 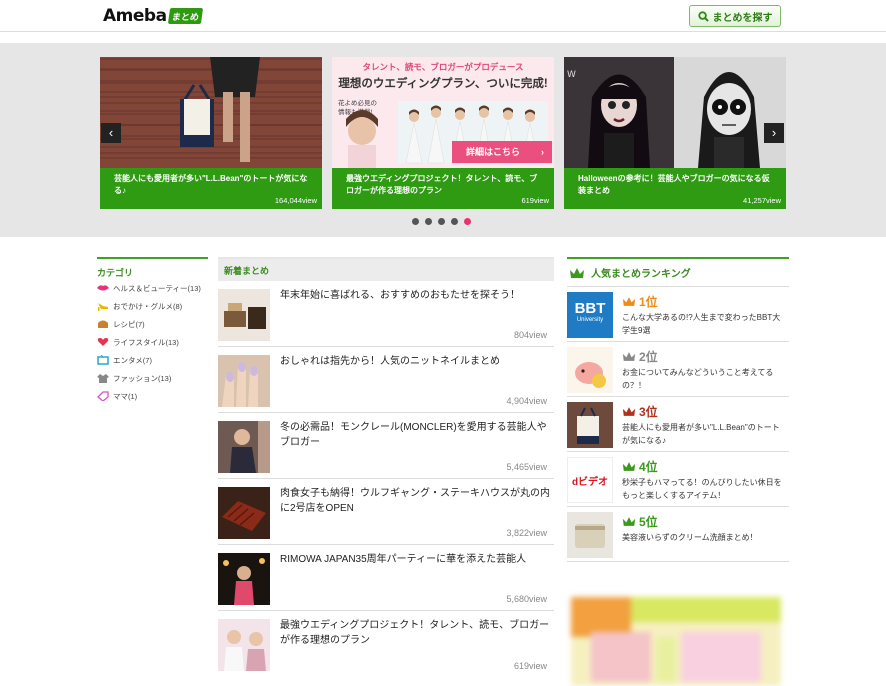 What do you see at coordinates (211, 112) in the screenshot?
I see `slide-image-tote` at bounding box center [211, 112].